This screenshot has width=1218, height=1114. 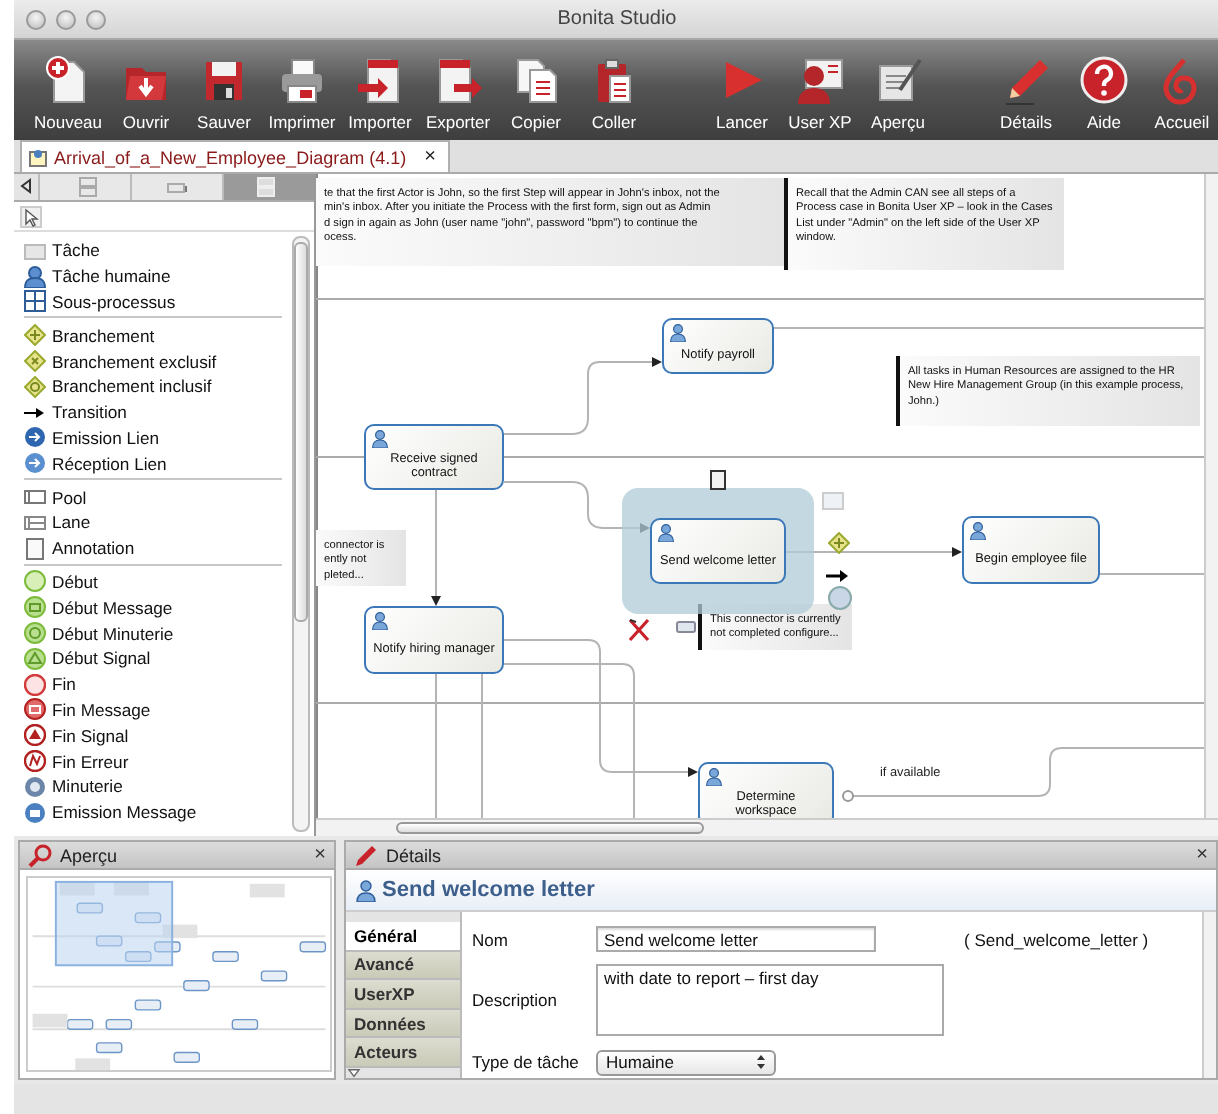 I want to click on task-icon, so click(x=35, y=250).